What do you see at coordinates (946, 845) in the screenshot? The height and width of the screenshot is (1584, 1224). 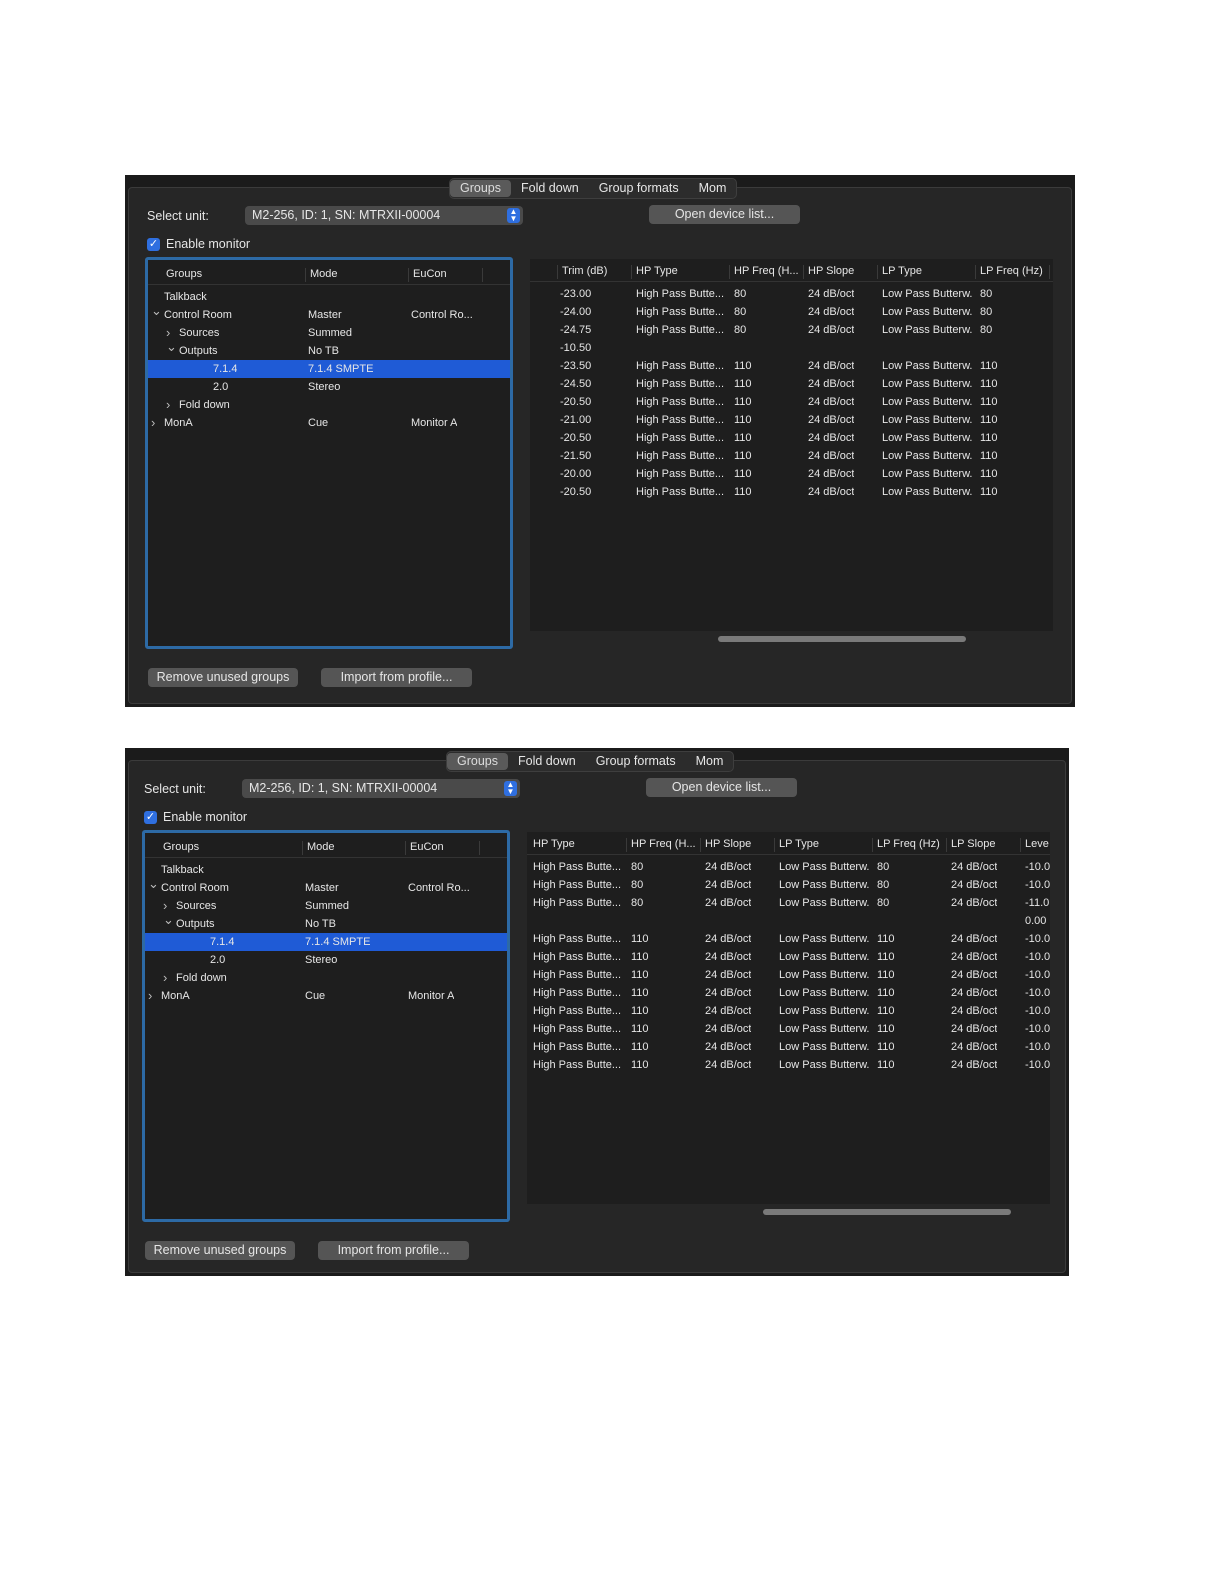 I see `column-separator` at bounding box center [946, 845].